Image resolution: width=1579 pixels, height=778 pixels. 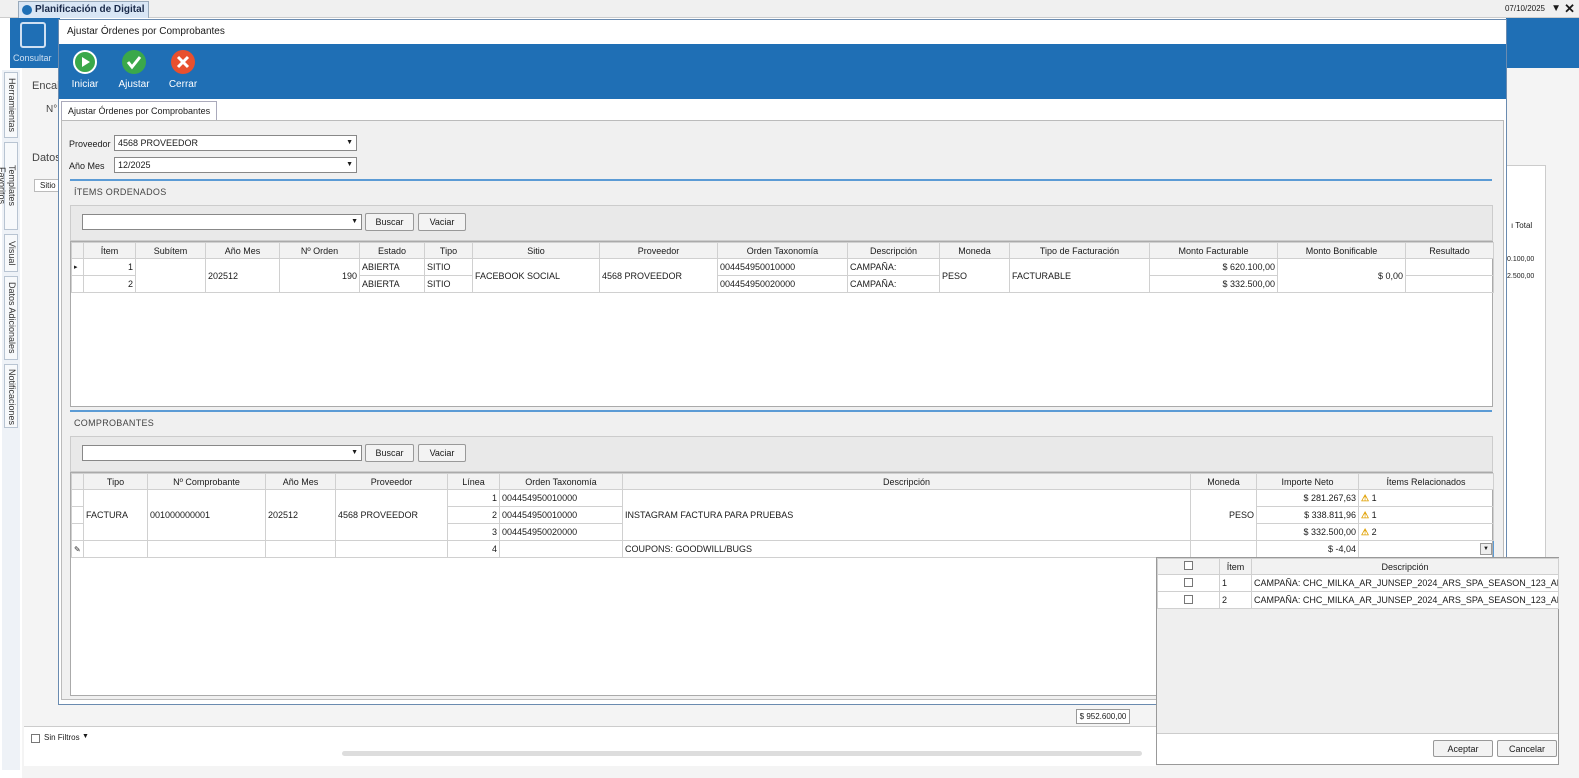 What do you see at coordinates (1079, 250) in the screenshot?
I see `col-header: Tipo de Facturación` at bounding box center [1079, 250].